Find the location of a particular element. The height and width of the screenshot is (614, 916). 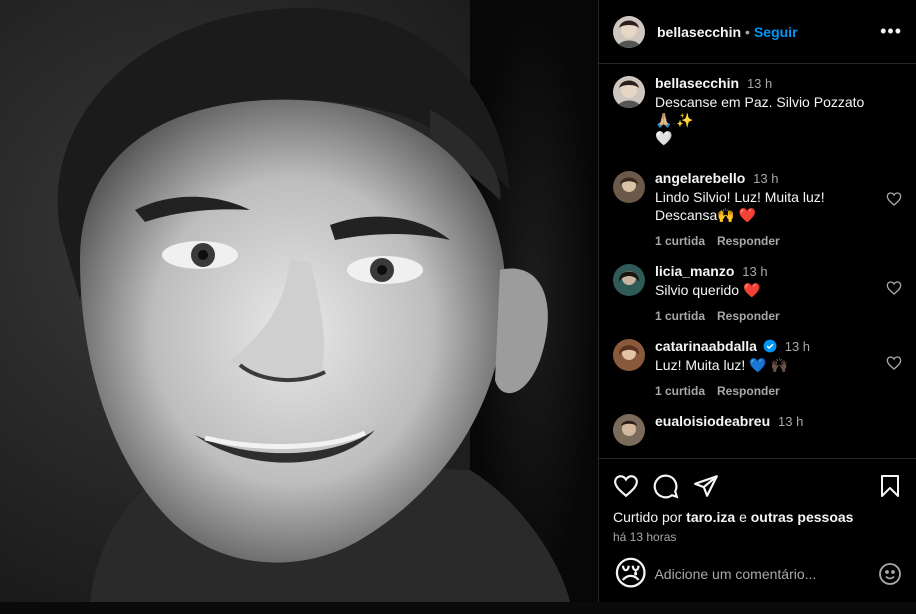

comment-item: eualoisiodeabreu 13 h is located at coordinates (757, 429).